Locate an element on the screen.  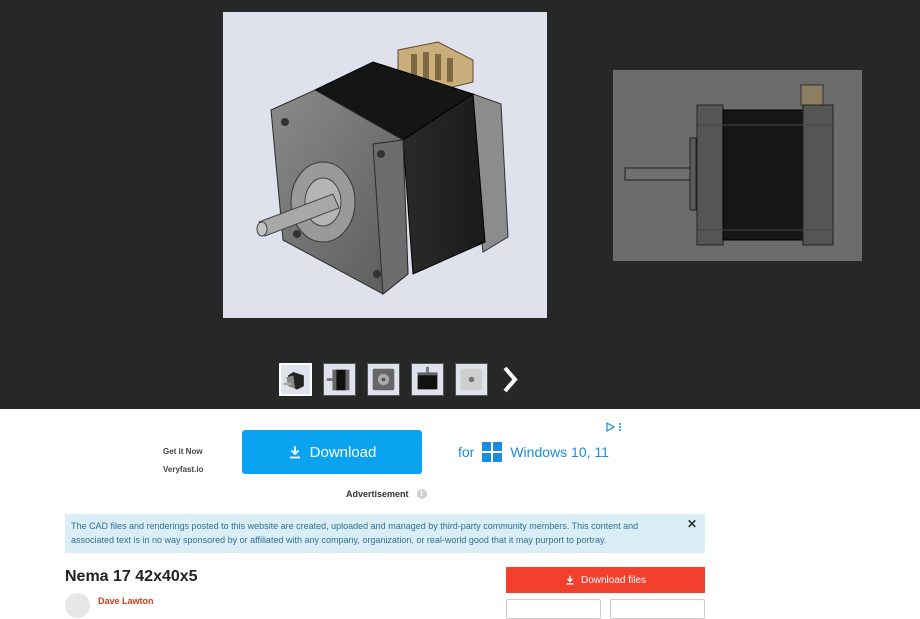
ad-download-label: Download is located at coordinates (343, 452).